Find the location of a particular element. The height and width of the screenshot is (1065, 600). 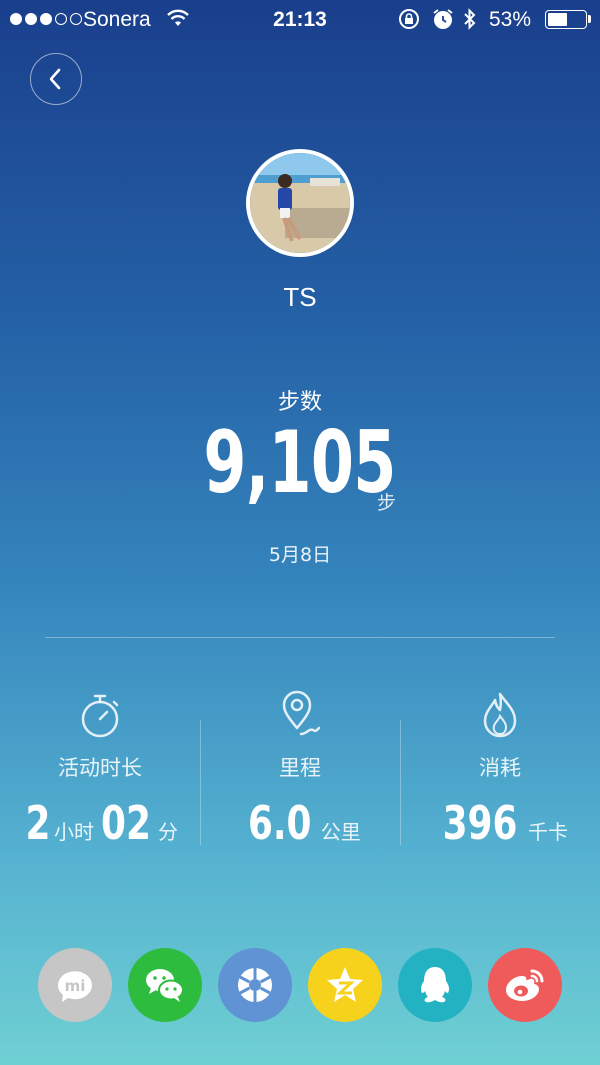

share-weibo-button is located at coordinates (525, 985).